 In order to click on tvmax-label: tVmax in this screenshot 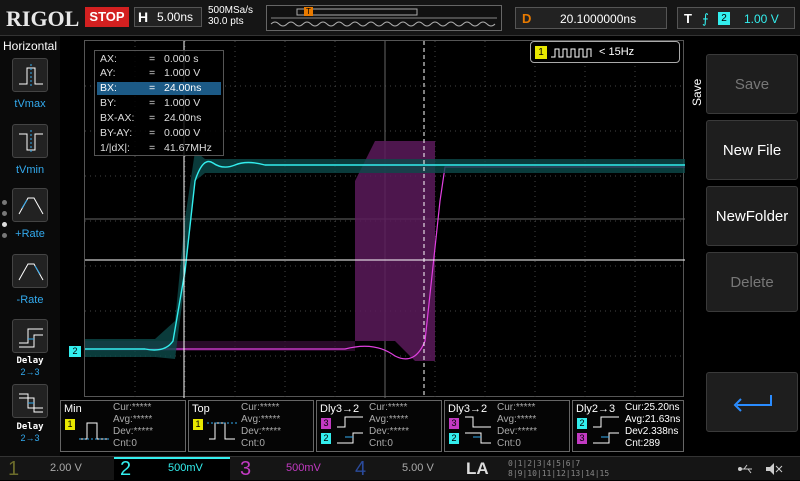, I will do `click(30, 104)`.